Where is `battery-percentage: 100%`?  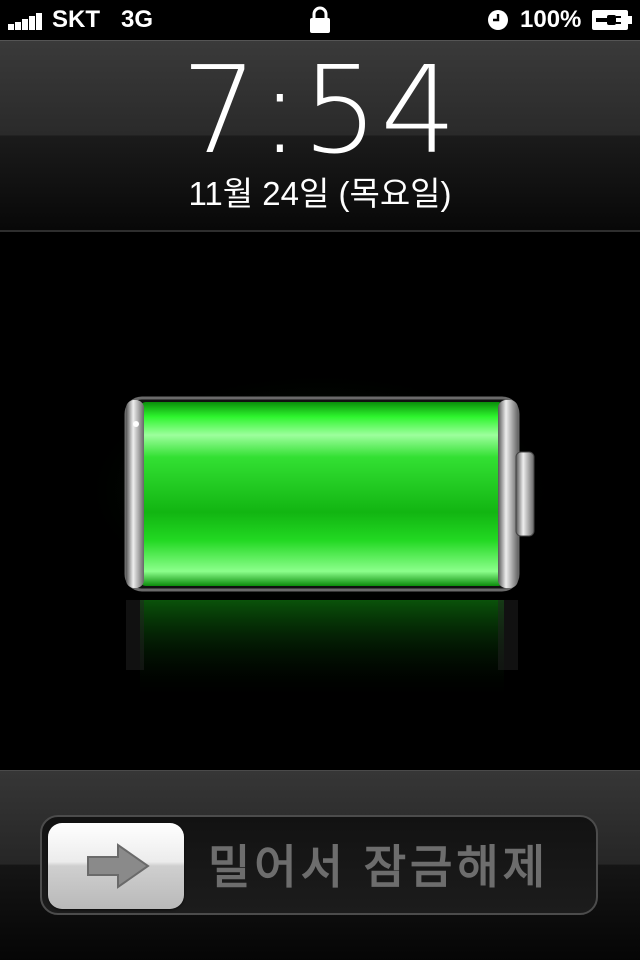 battery-percentage: 100% is located at coordinates (551, 19).